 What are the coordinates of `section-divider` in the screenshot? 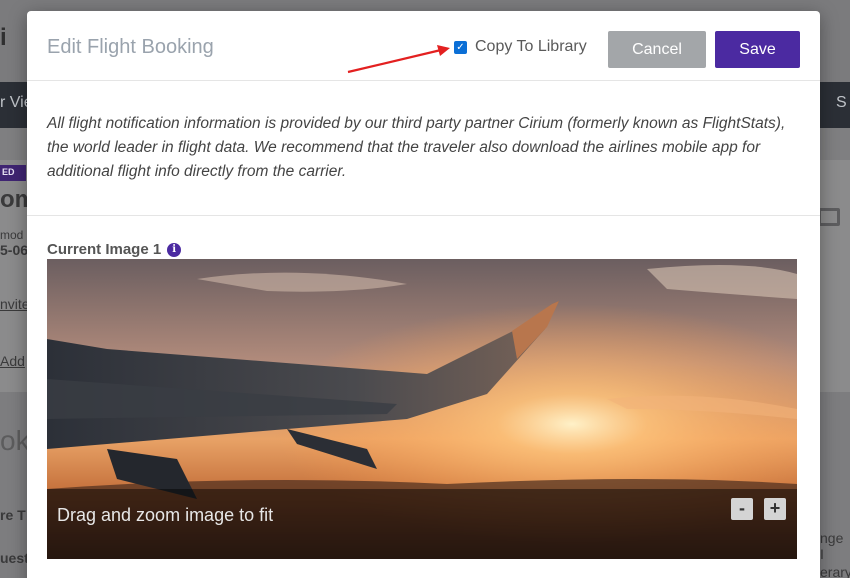 It's located at (423, 215).